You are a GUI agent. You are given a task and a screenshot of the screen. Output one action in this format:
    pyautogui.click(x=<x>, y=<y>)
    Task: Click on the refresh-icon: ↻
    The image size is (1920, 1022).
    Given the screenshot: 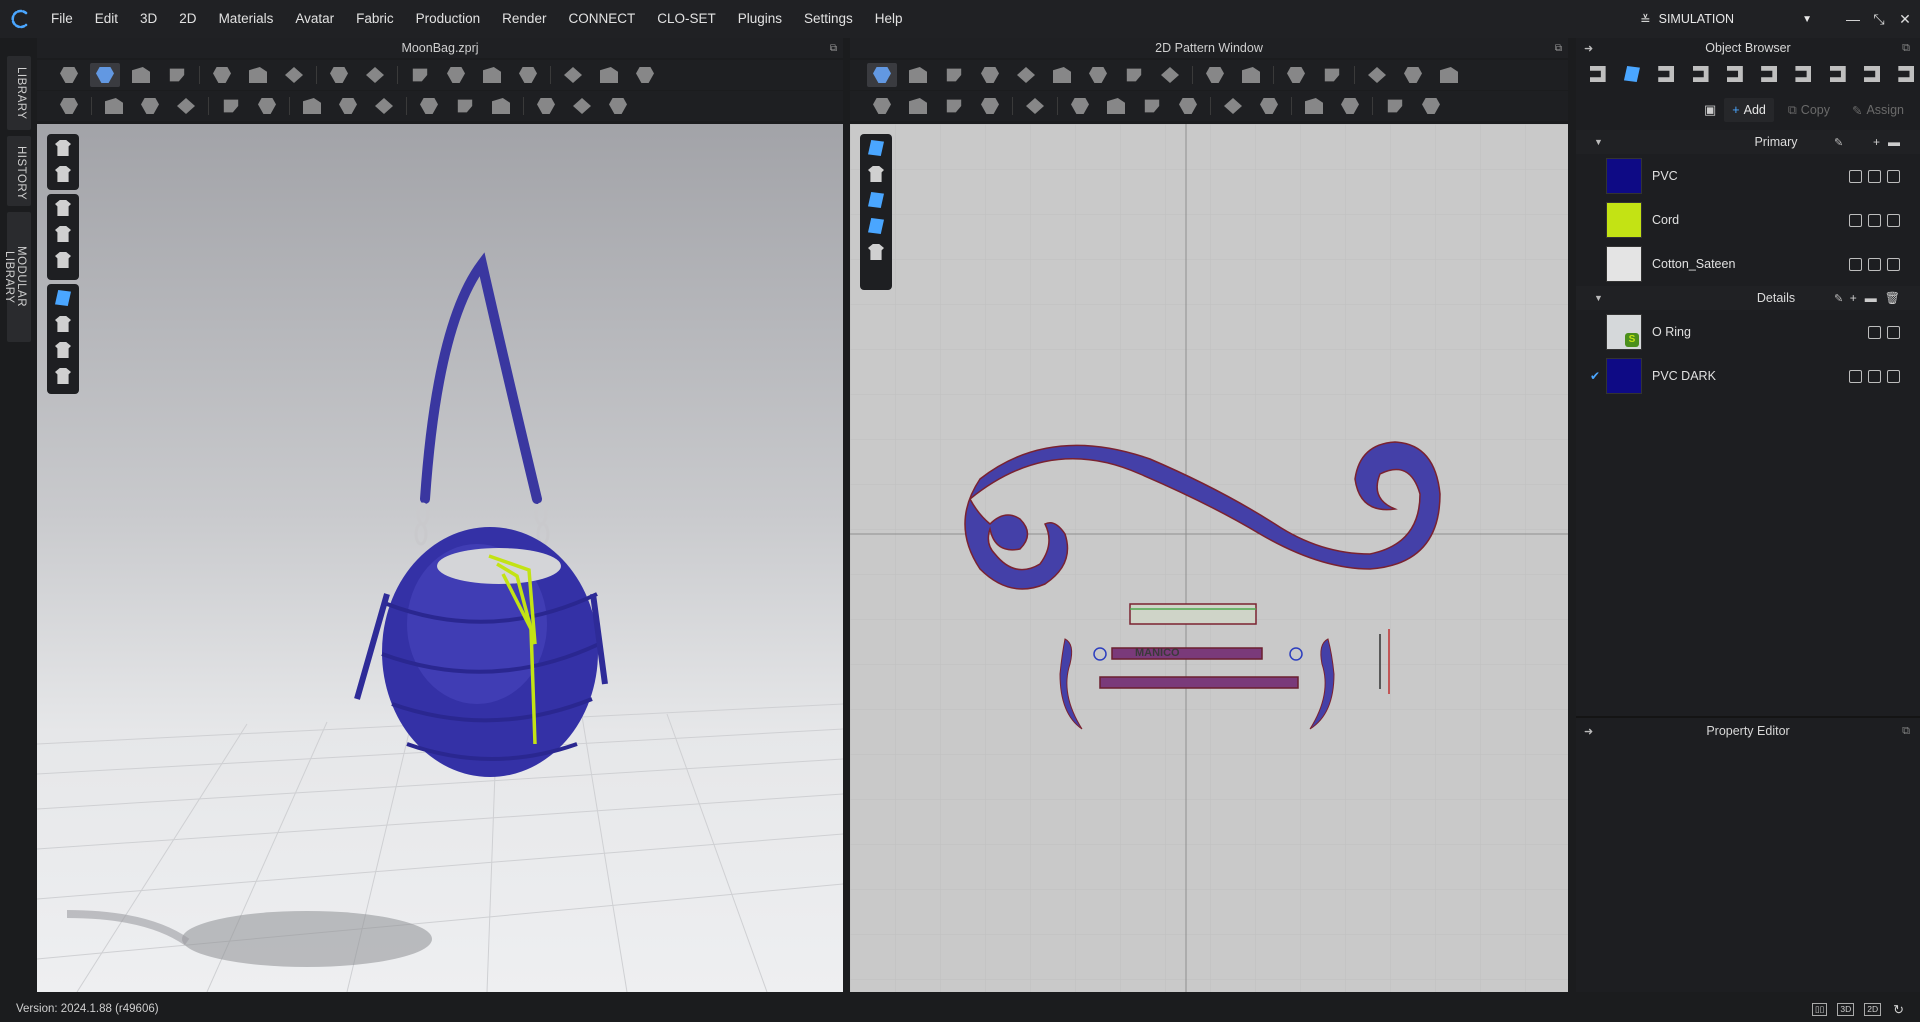 What is the action you would take?
    pyautogui.click(x=1898, y=1009)
    